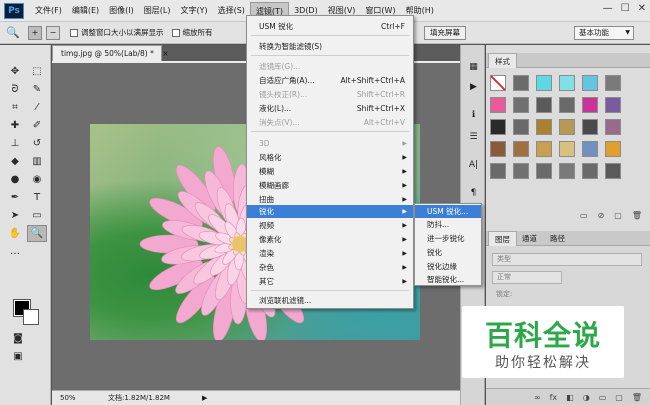  Describe the element at coordinates (637, 215) in the screenshot. I see `delete-style-icon: 🗑` at that location.